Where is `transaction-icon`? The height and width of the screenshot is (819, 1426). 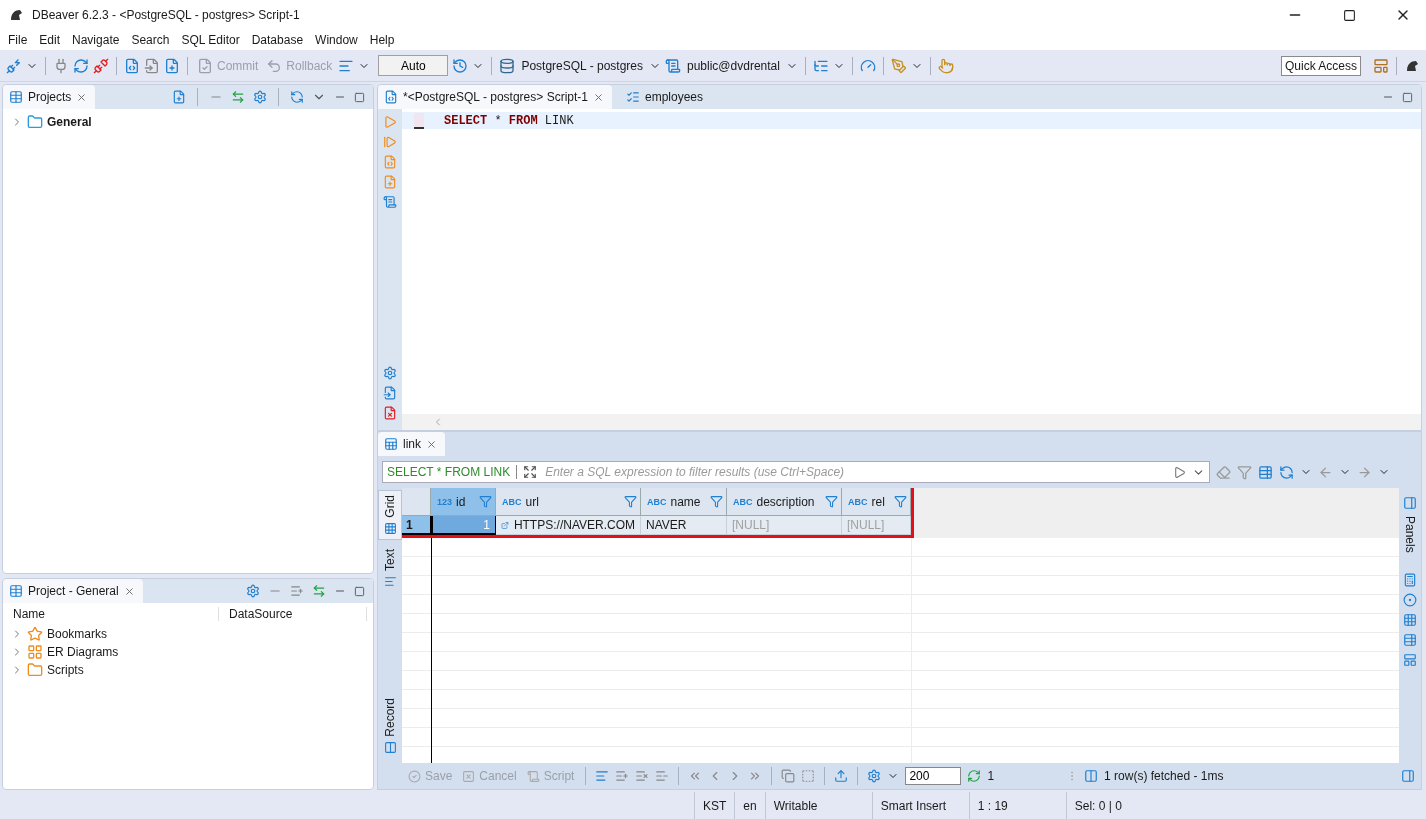 transaction-icon is located at coordinates (132, 65).